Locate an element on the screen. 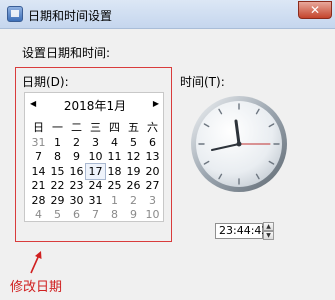 This screenshot has width=335, height=300. clock-center-pin is located at coordinates (239, 144).